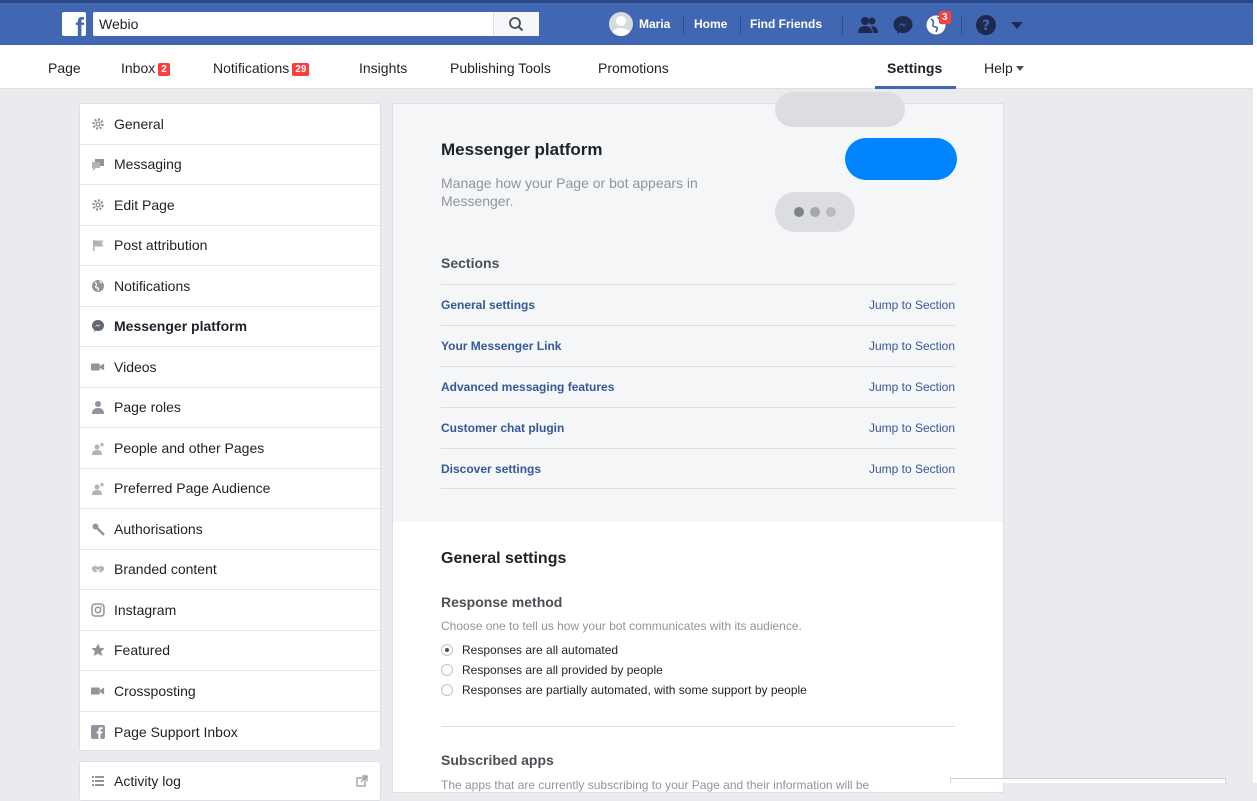  What do you see at coordinates (786, 24) in the screenshot?
I see `find-friends-link: Find Friends` at bounding box center [786, 24].